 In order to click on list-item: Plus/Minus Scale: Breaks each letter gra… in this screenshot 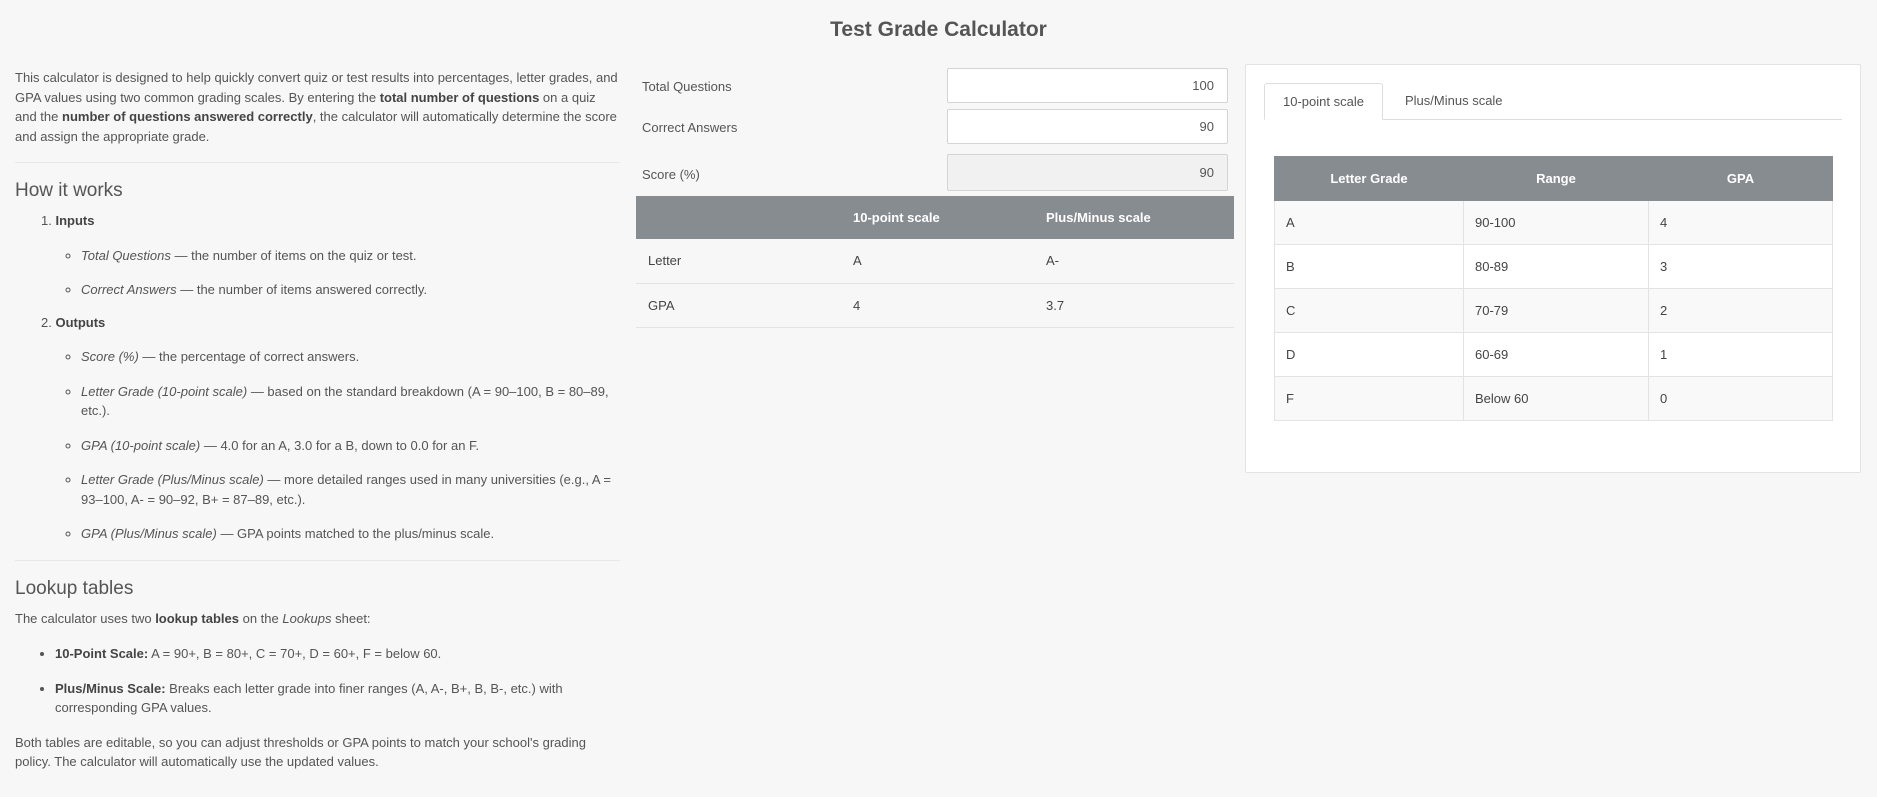, I will do `click(337, 698)`.